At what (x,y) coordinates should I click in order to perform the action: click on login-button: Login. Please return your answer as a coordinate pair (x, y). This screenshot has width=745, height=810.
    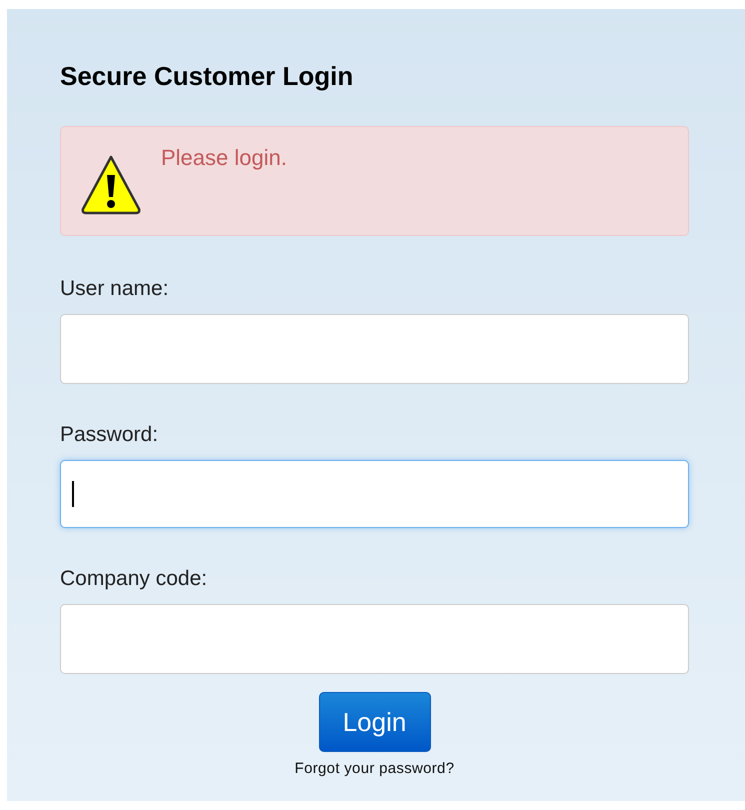
    Looking at the image, I should click on (374, 722).